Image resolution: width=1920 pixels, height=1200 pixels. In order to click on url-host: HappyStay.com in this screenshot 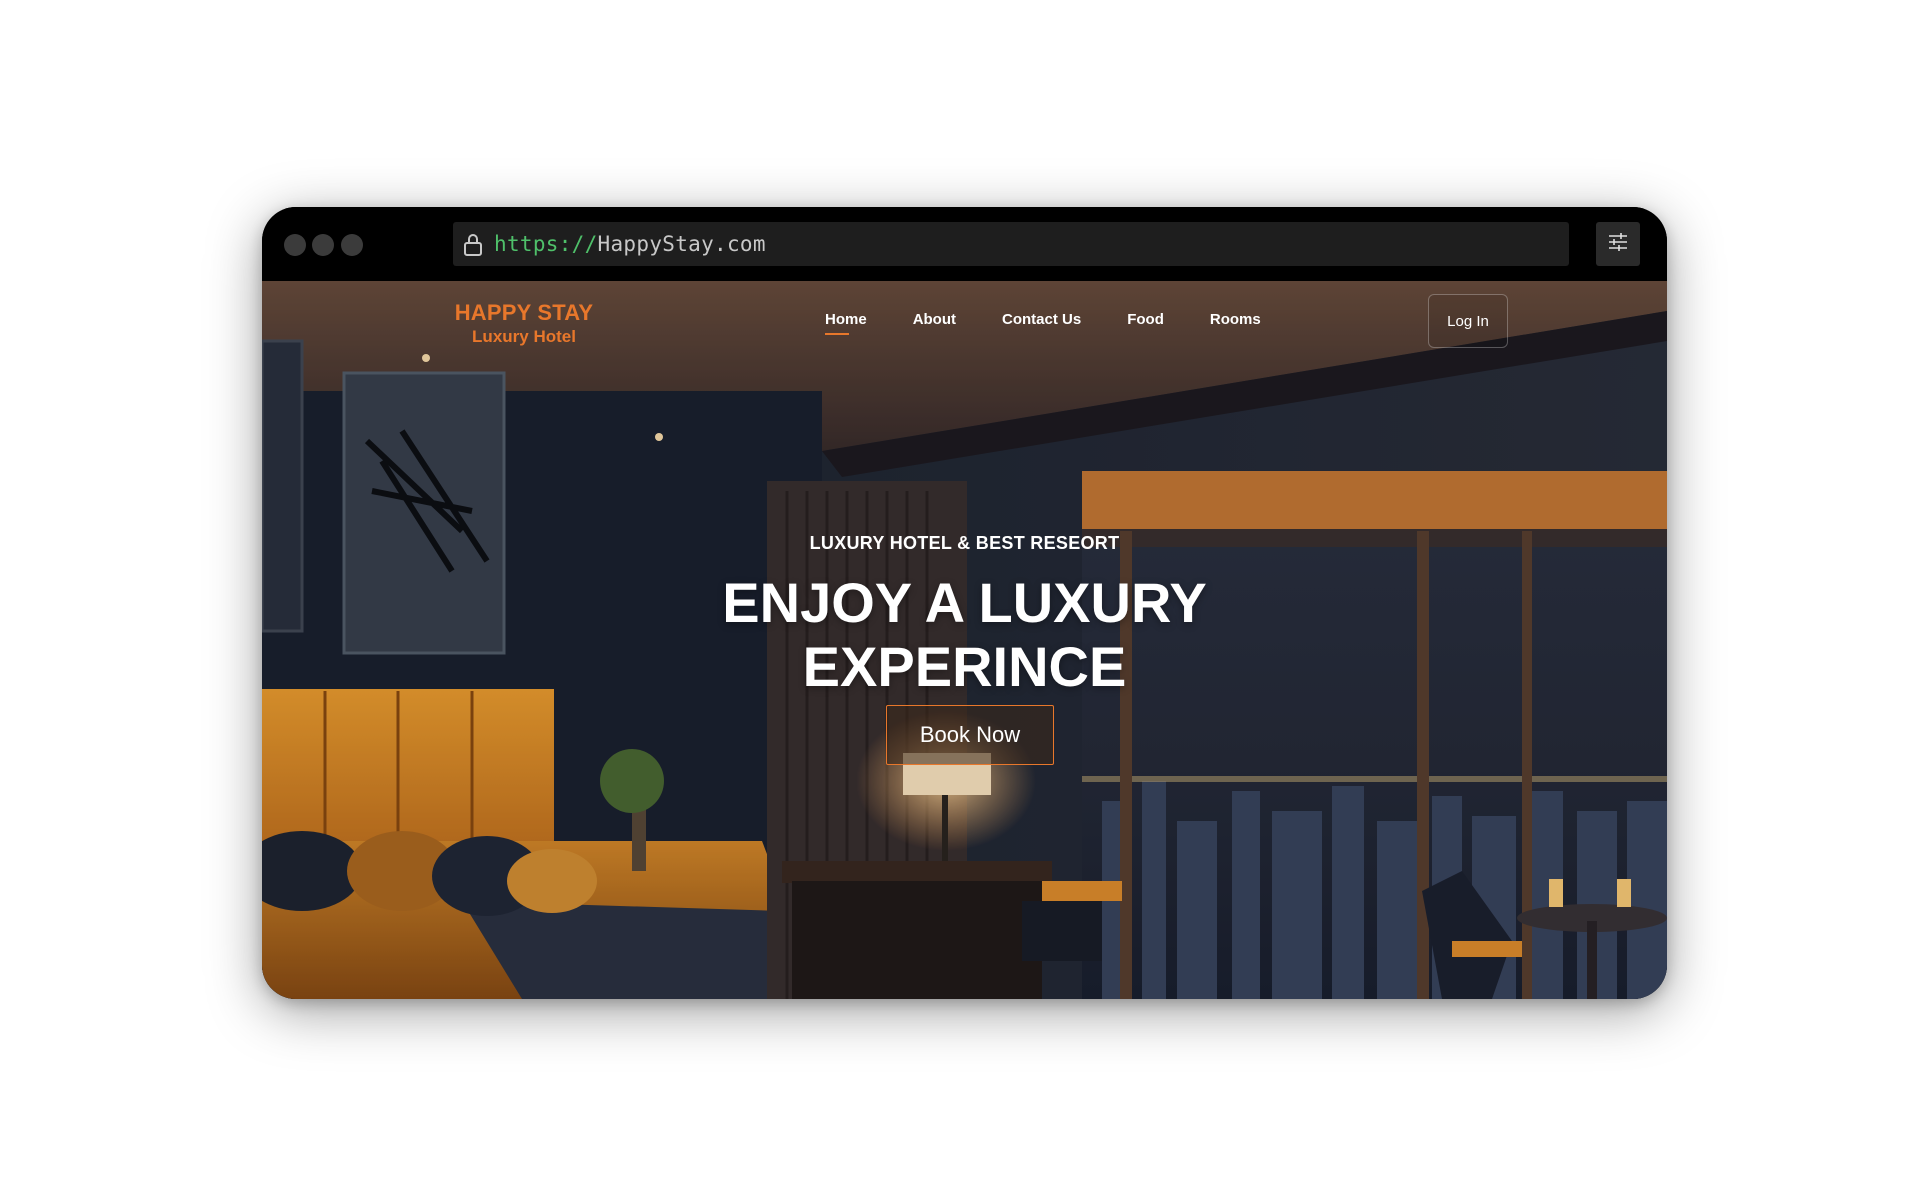, I will do `click(681, 244)`.